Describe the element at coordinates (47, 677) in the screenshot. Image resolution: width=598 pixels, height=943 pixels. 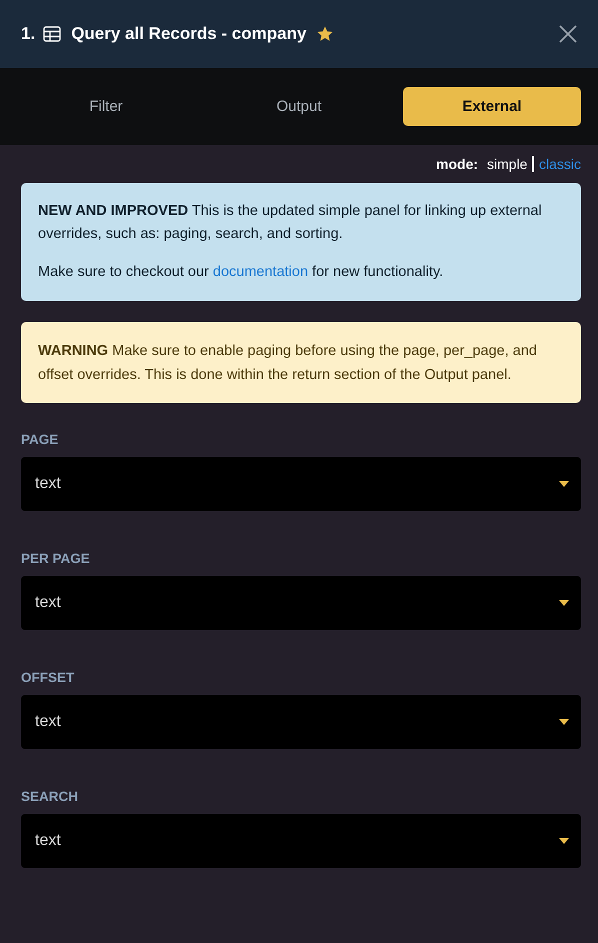
I see `field-label: OFFSET` at that location.